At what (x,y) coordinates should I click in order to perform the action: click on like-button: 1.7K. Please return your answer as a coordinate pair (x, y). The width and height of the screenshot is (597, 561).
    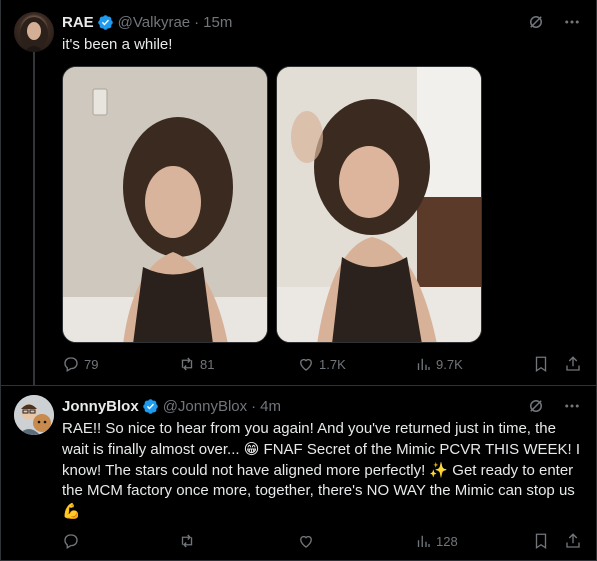
    Looking at the image, I should click on (321, 364).